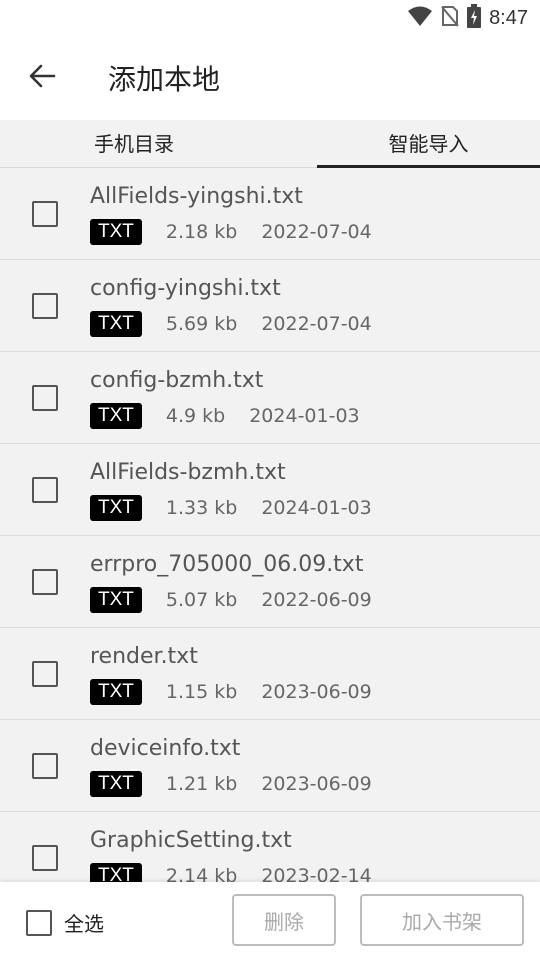 This screenshot has width=540, height=960. What do you see at coordinates (39, 922) in the screenshot?
I see `select-all-checkbox` at bounding box center [39, 922].